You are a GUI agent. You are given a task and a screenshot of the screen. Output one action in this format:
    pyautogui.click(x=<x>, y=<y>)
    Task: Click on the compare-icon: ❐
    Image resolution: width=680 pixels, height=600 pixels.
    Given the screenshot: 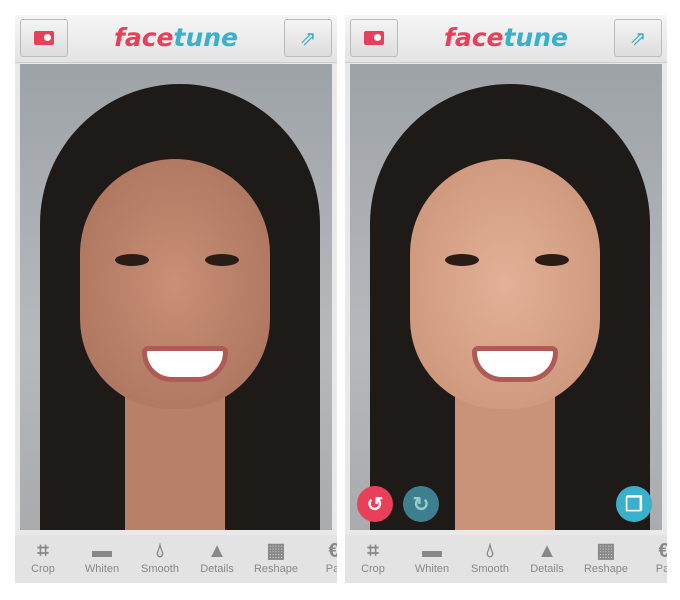 What is the action you would take?
    pyautogui.click(x=634, y=504)
    